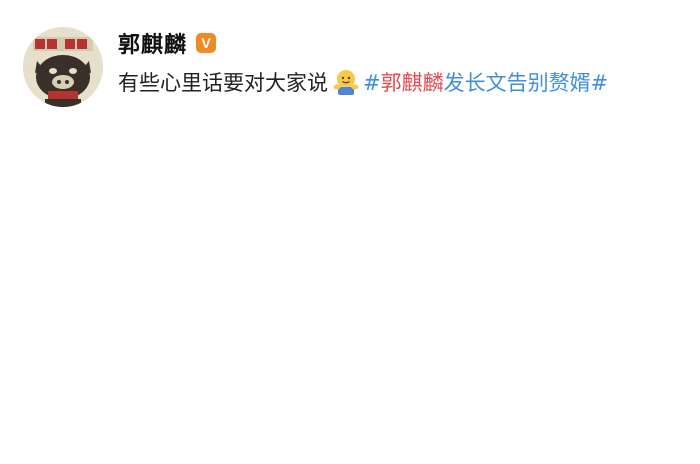  What do you see at coordinates (599, 83) in the screenshot?
I see `hashtag-close: #` at bounding box center [599, 83].